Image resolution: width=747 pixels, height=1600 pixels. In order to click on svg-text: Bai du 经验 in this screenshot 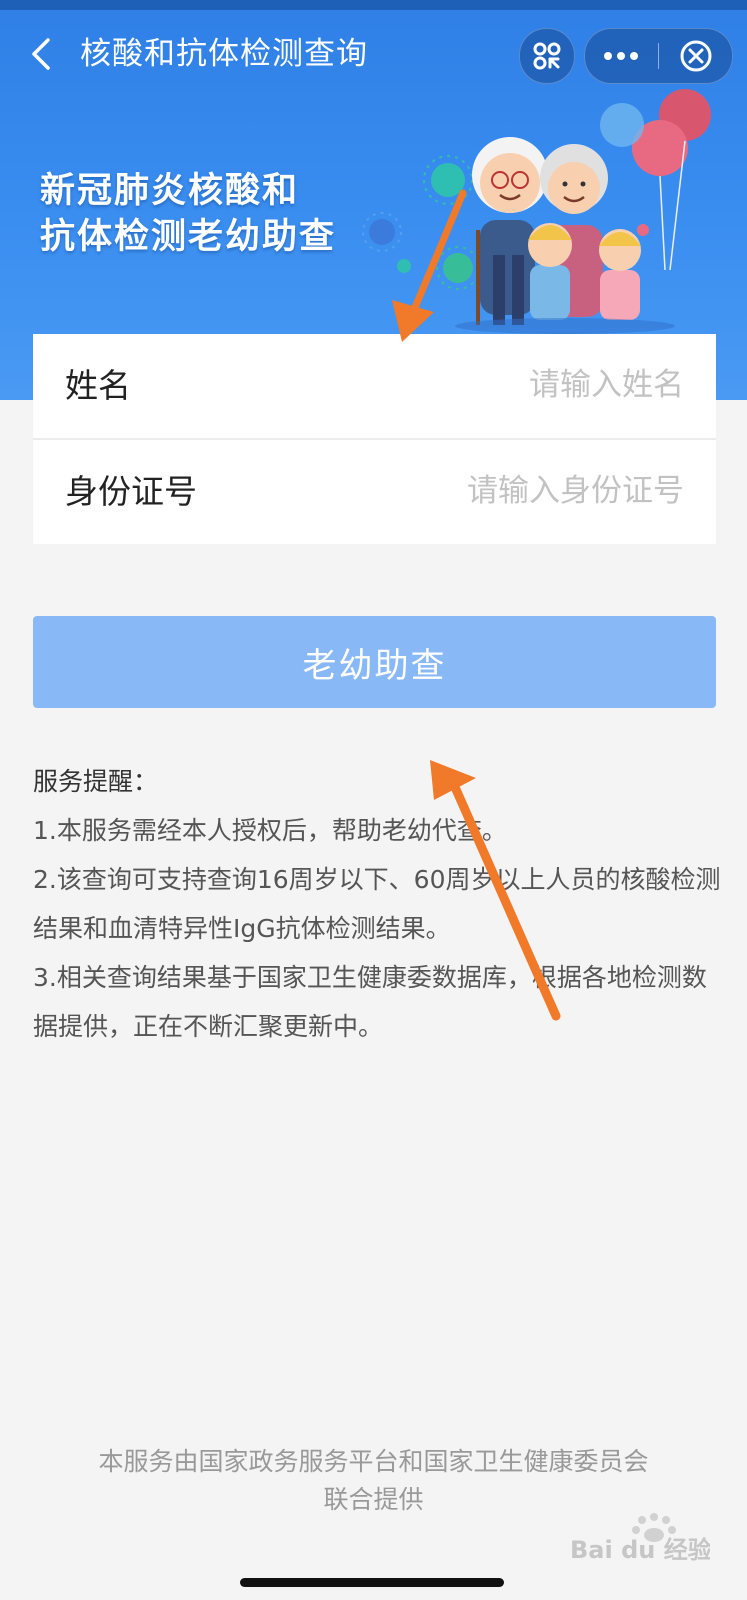, I will do `click(640, 1550)`.